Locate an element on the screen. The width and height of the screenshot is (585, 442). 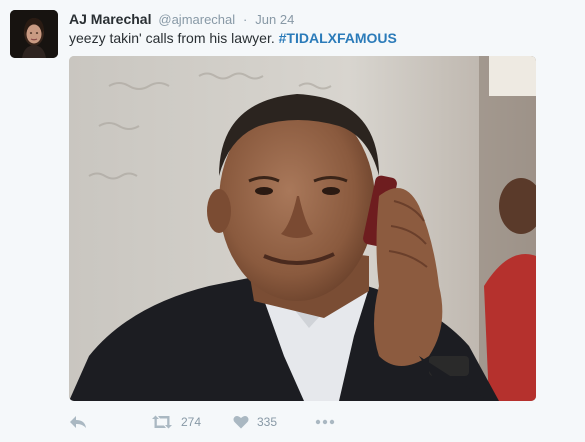
more-dots-icon is located at coordinates (325, 422).